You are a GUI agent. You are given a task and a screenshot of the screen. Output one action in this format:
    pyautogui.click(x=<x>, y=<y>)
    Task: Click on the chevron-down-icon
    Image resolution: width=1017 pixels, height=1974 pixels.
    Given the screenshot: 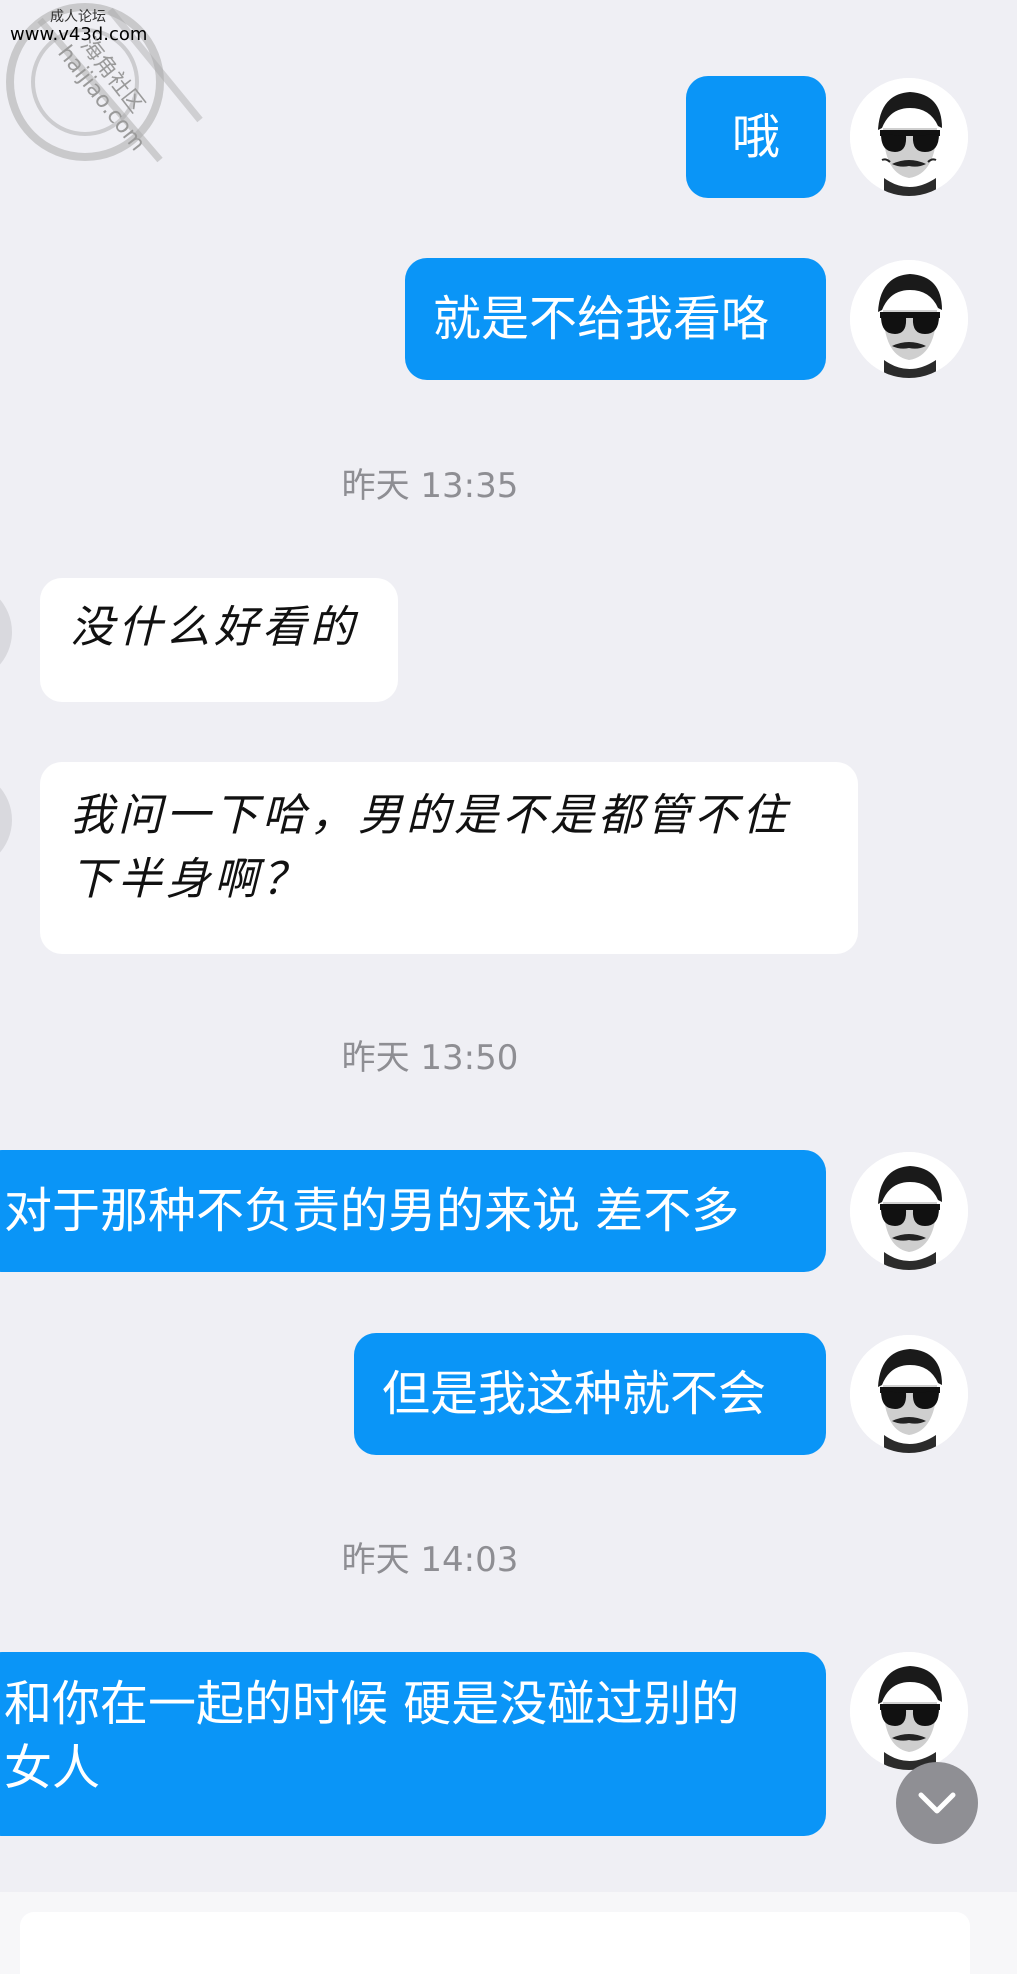 What is the action you would take?
    pyautogui.click(x=937, y=1803)
    